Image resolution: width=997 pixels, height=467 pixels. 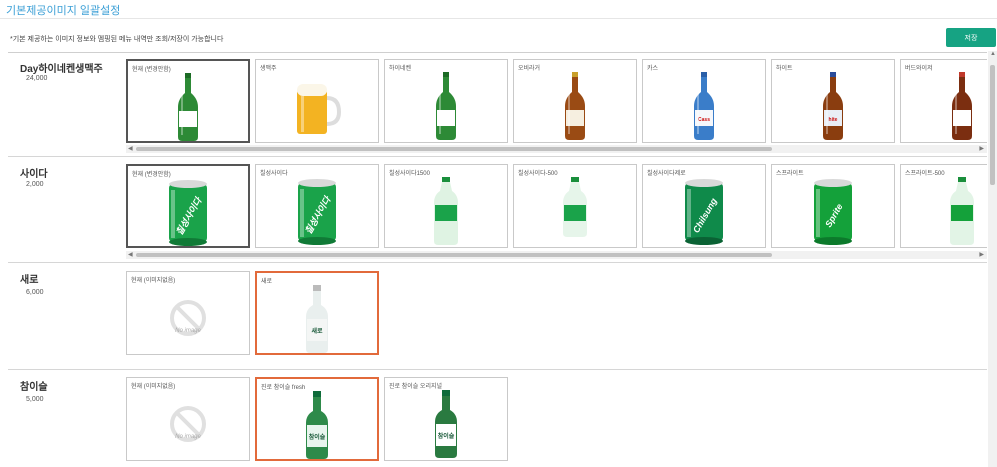 I want to click on image-card: 카스 Cass, so click(x=704, y=101).